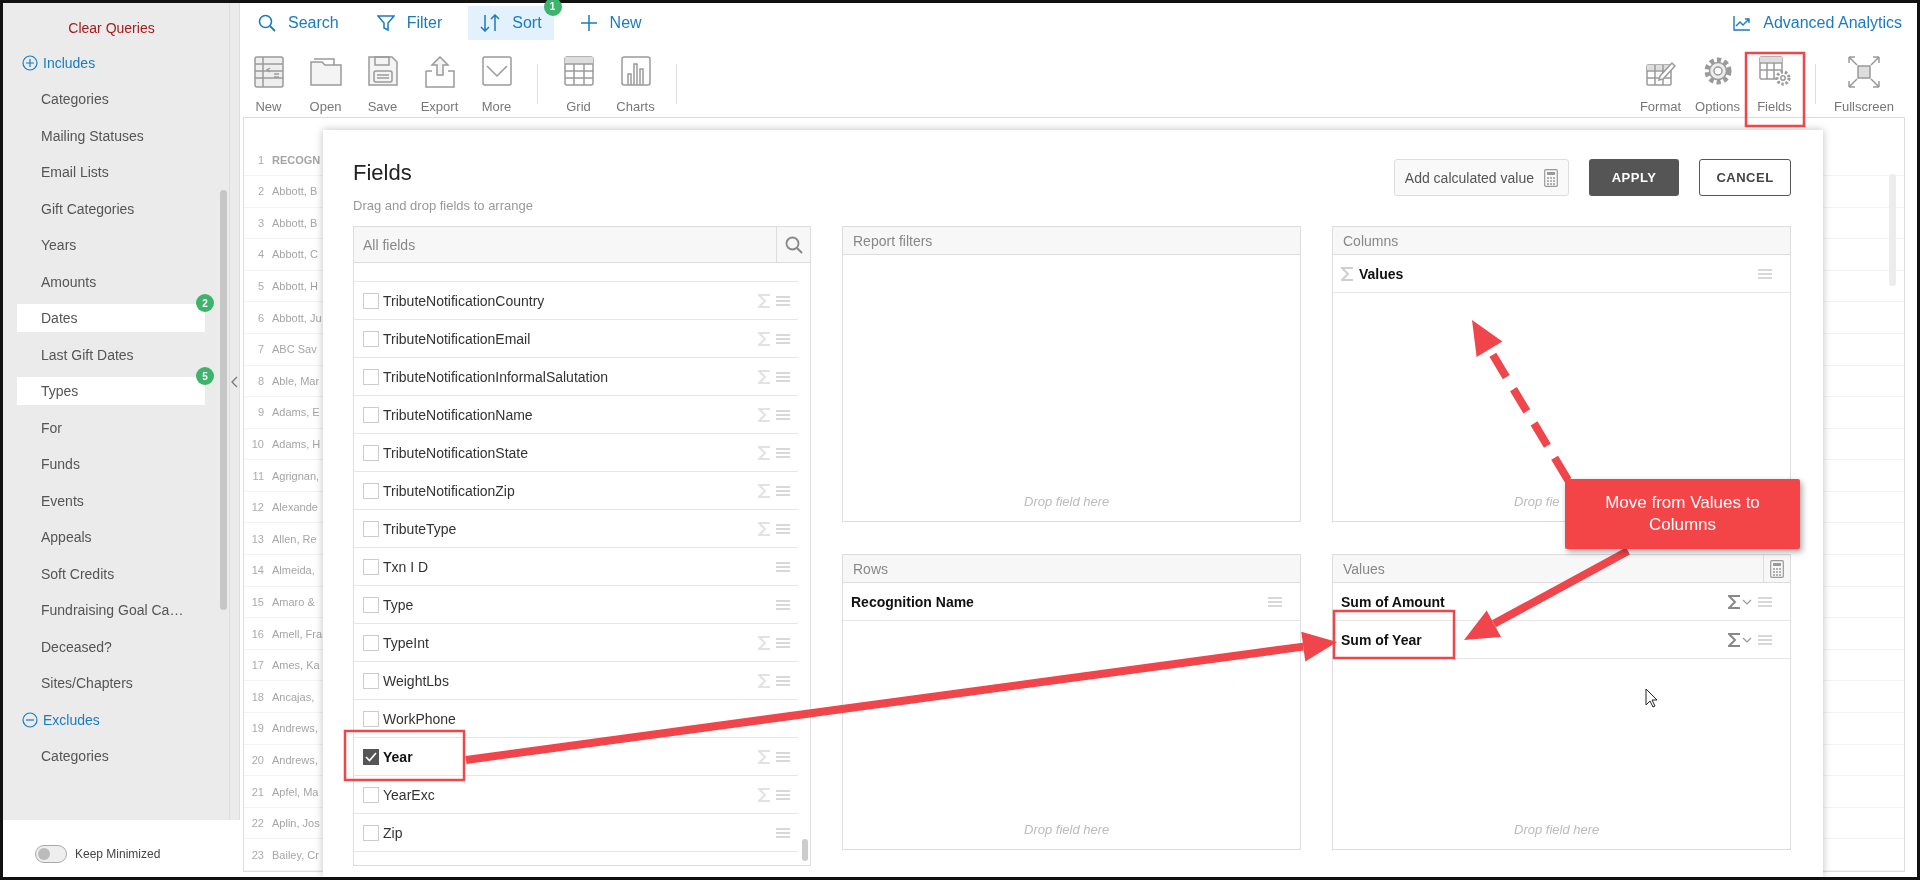 The image size is (1920, 880). What do you see at coordinates (296, 823) in the screenshot?
I see `table-cell: Aplin, Jos` at bounding box center [296, 823].